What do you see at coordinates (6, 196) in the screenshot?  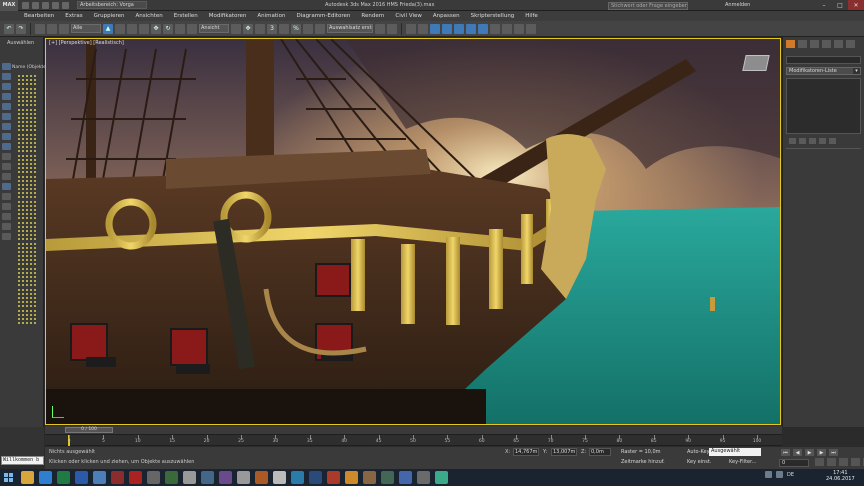 I see `find-icon` at bounding box center [6, 196].